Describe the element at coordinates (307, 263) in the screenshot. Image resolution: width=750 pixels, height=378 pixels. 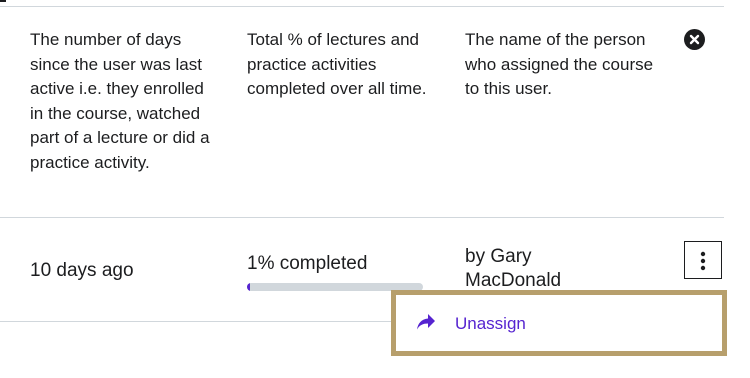
I see `progress-label: 1% completed` at that location.